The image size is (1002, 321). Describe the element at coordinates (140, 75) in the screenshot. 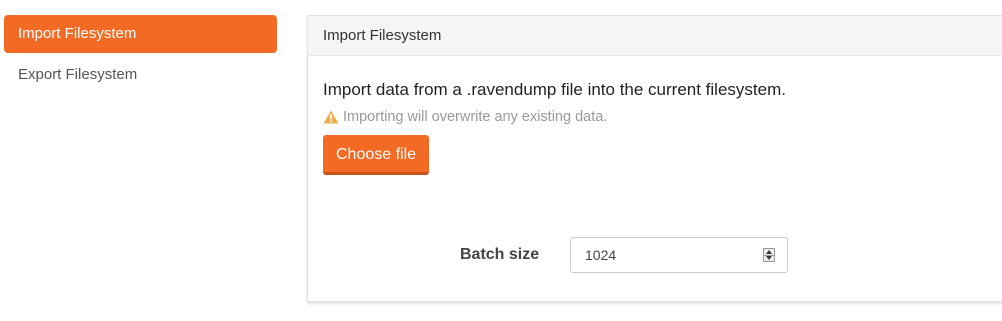

I see `sidebar-item-export-filesystem: Export Filesystem` at that location.